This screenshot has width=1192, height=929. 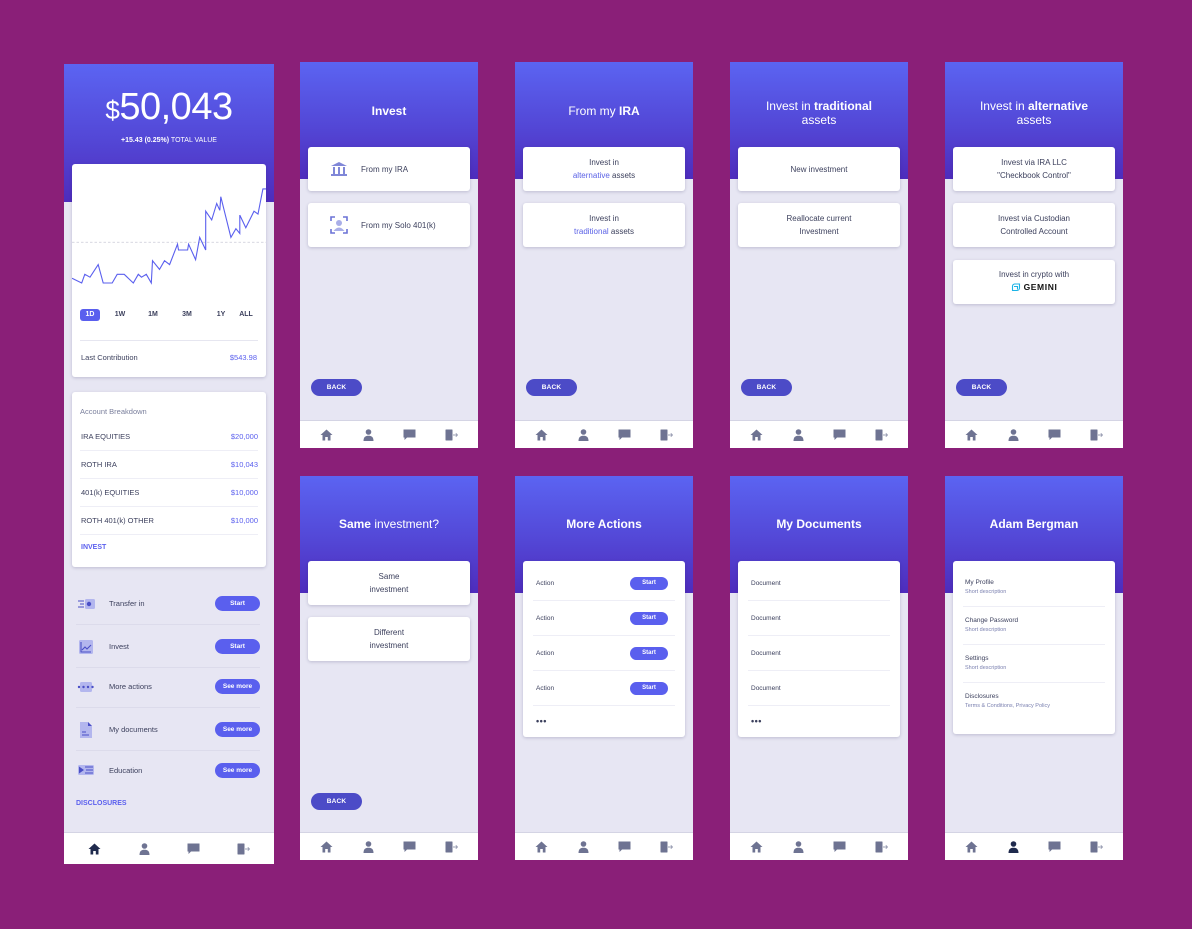 What do you see at coordinates (819, 225) in the screenshot?
I see `option-reallocate-investment: Reallocate current Investment` at bounding box center [819, 225].